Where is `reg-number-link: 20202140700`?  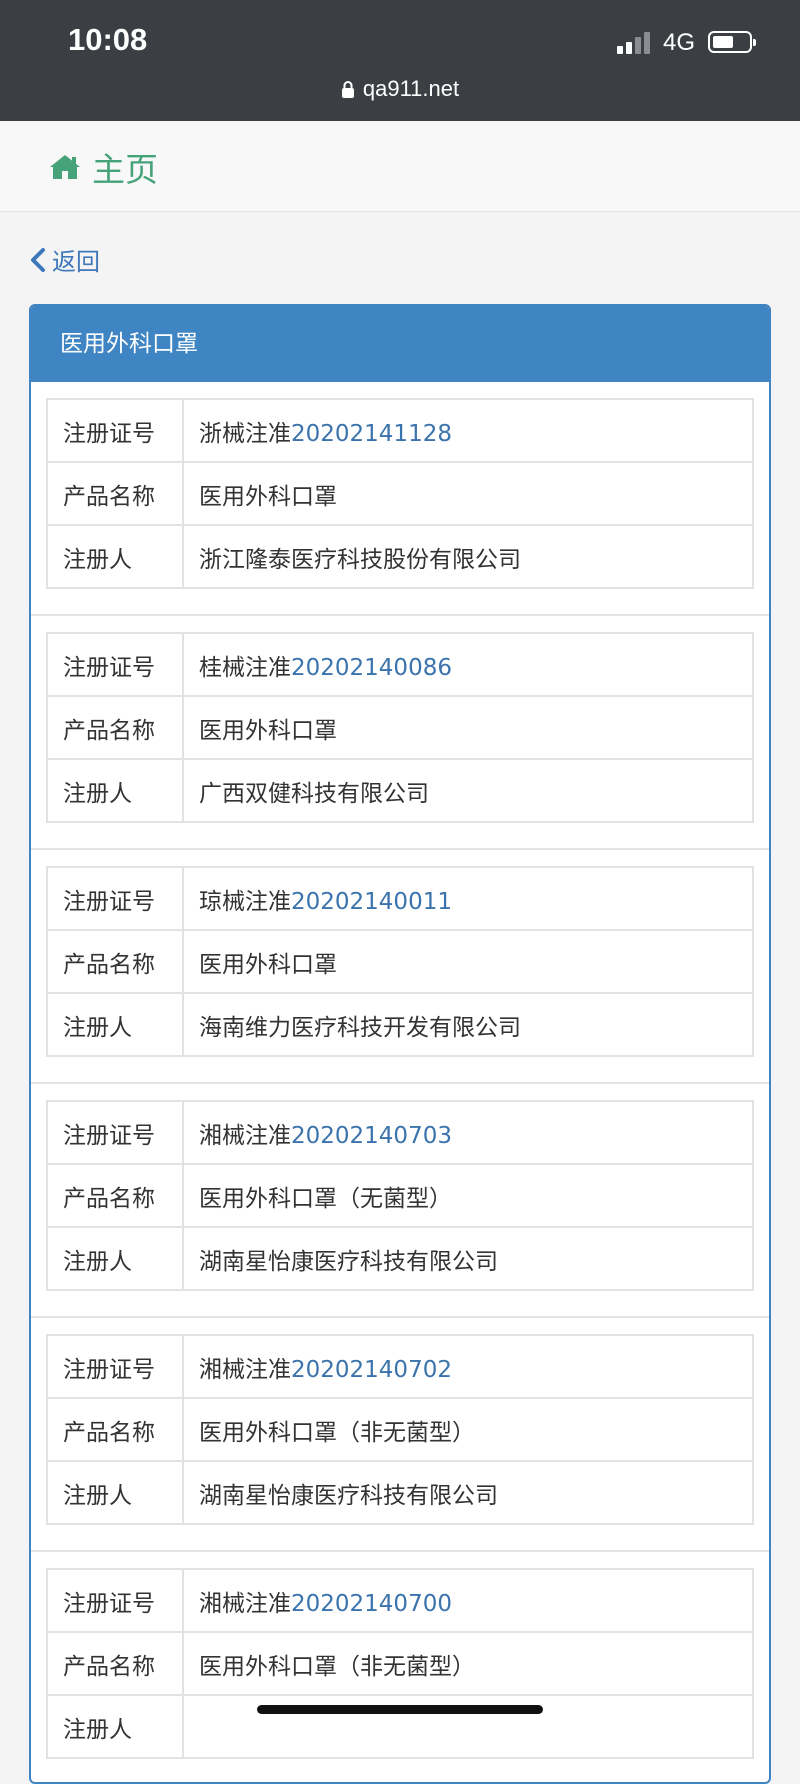
reg-number-link: 20202140700 is located at coordinates (371, 1604).